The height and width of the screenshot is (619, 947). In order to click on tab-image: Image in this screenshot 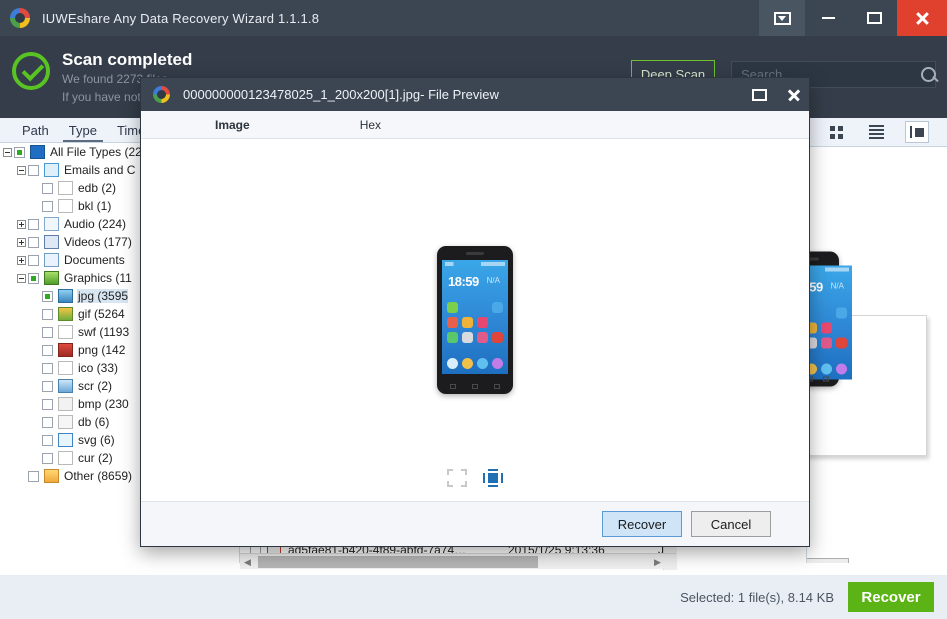, I will do `click(232, 125)`.